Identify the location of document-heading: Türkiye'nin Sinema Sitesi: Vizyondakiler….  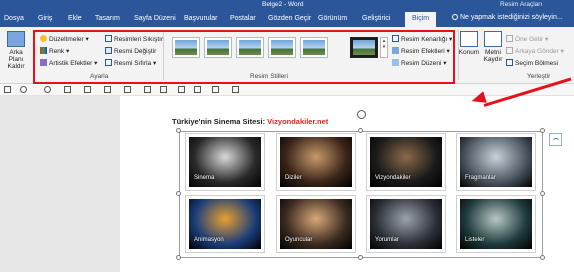
(250, 121).